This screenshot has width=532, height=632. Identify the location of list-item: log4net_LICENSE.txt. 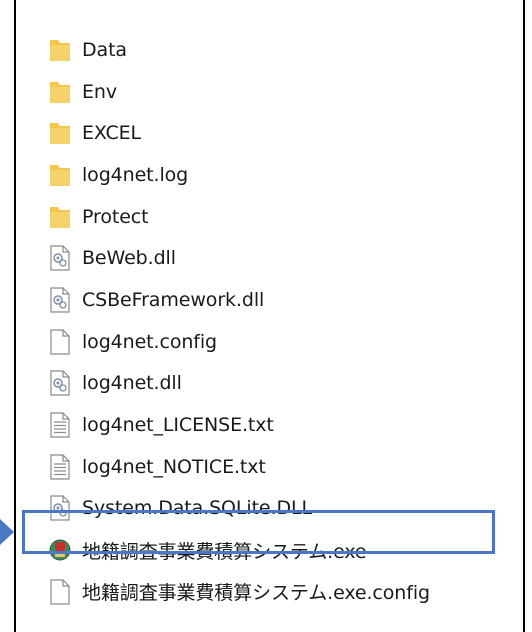
(269, 425).